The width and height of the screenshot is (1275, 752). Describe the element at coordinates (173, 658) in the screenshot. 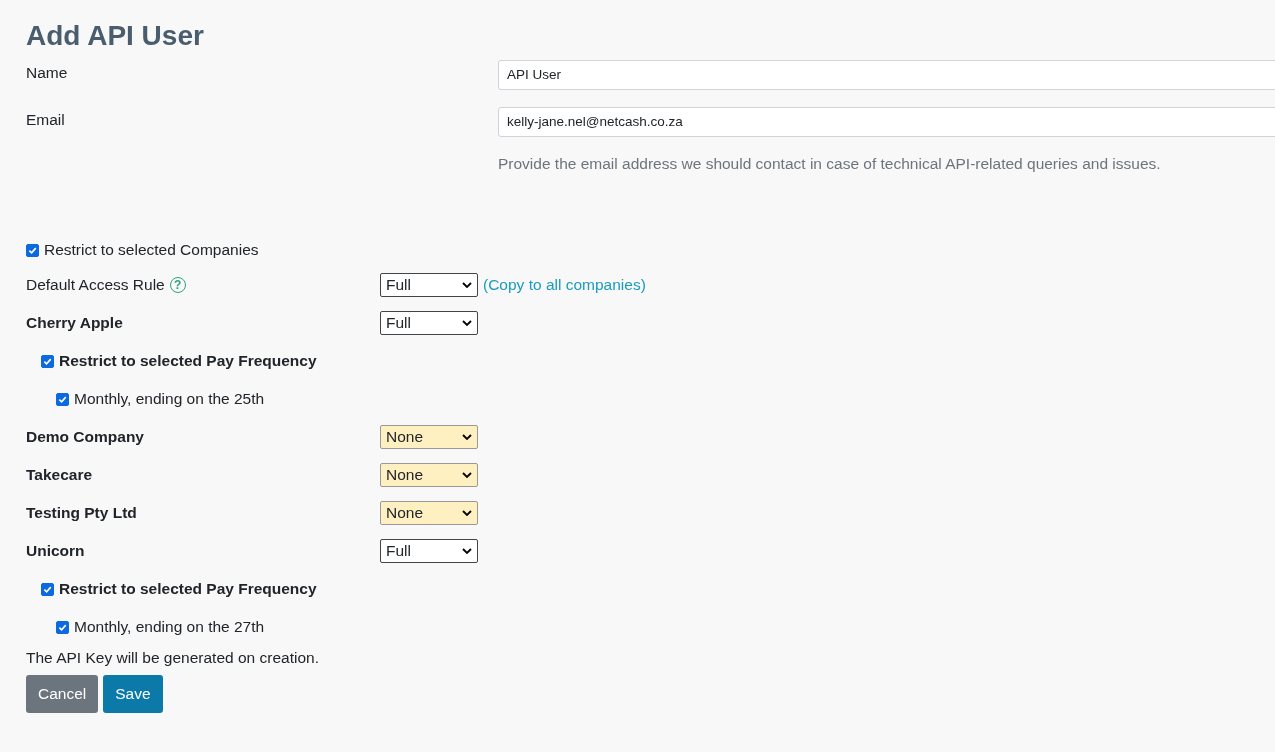

I see `info-text: The API Key will be generated on creation.` at that location.